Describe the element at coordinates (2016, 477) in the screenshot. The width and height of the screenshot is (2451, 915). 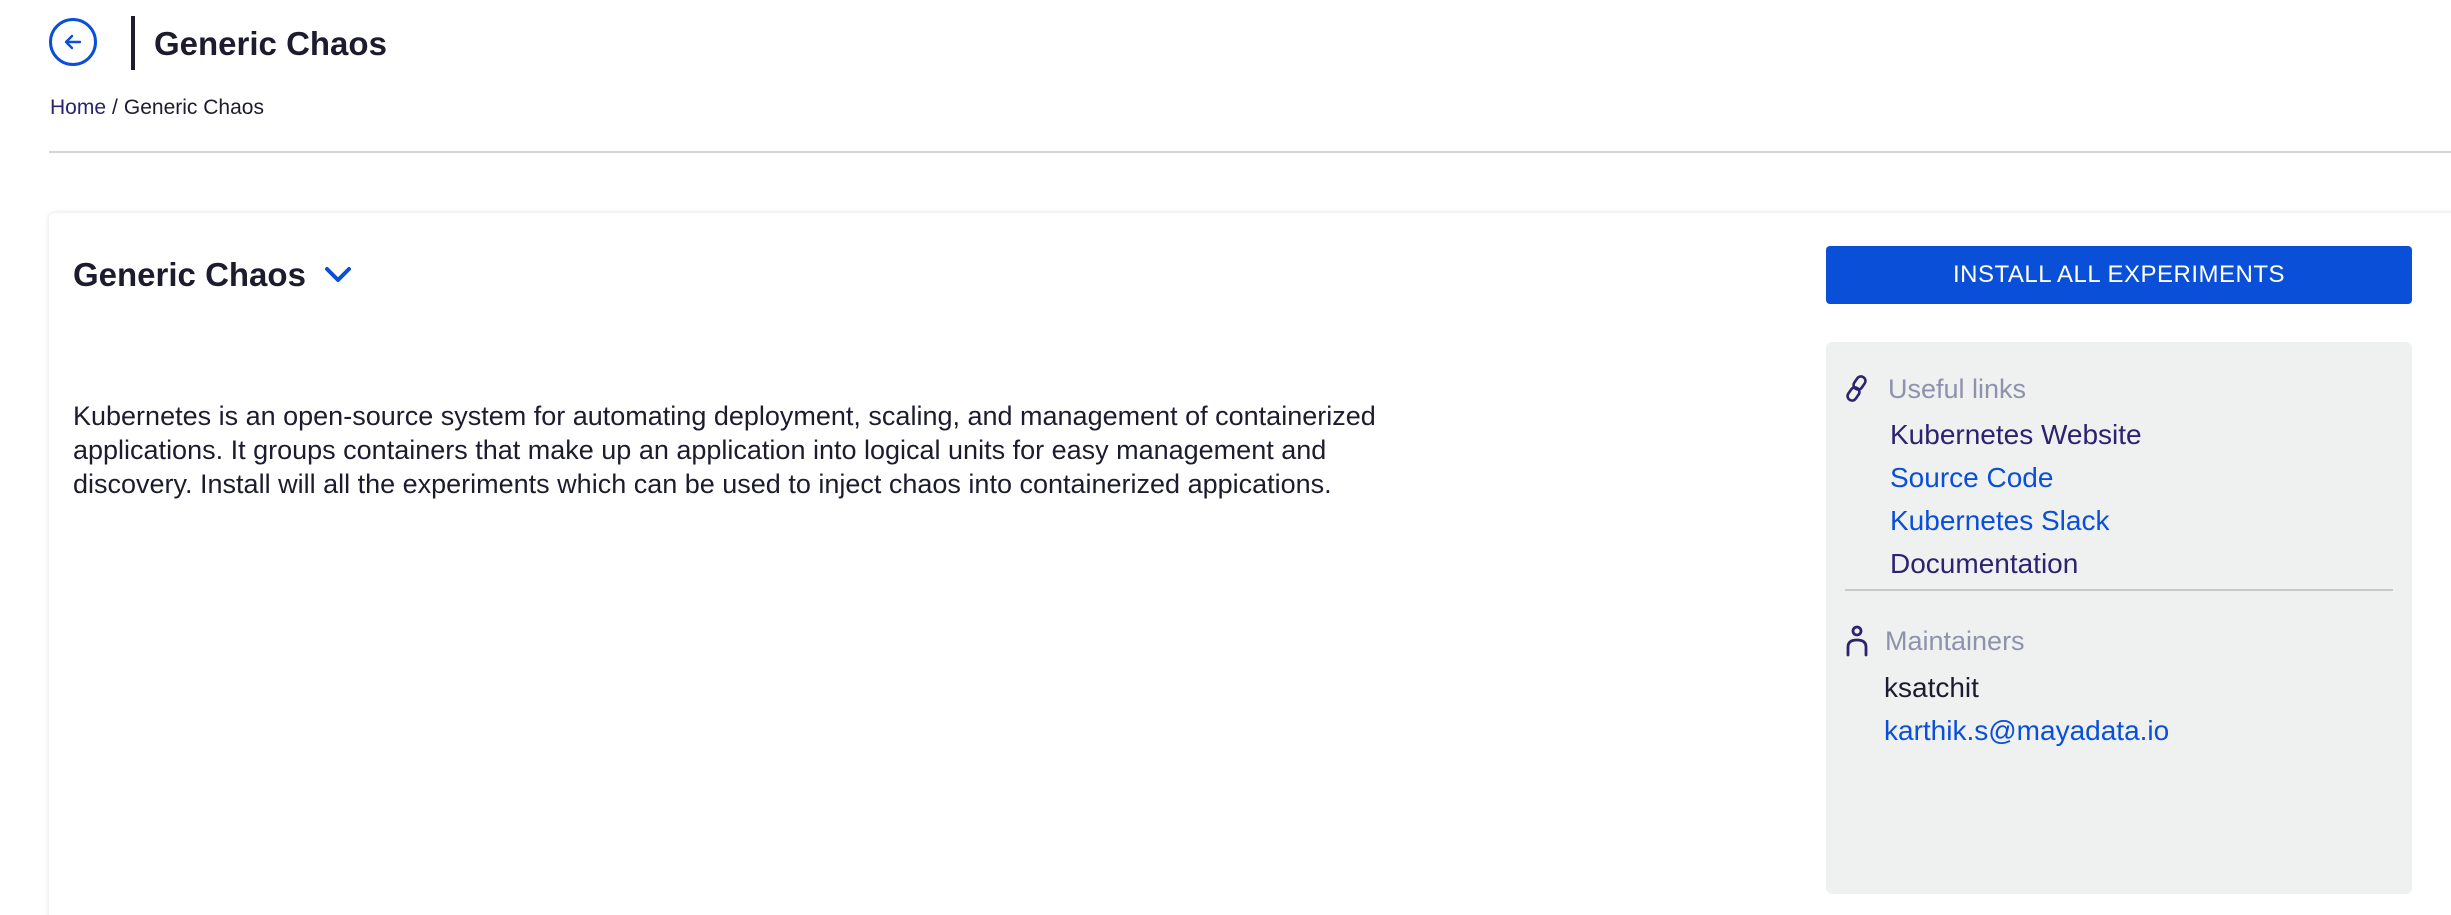
I see `link-source-code: Source Code` at that location.